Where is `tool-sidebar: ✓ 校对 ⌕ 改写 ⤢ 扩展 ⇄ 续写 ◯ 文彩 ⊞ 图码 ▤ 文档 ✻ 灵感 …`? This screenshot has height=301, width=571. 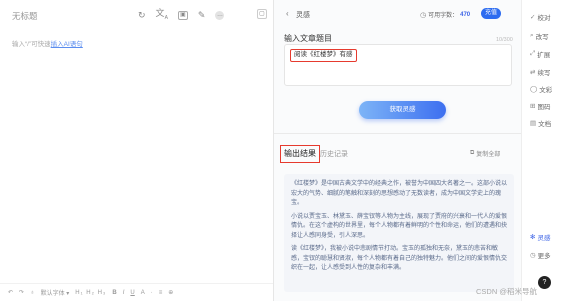 tool-sidebar: ✓ 校对 ⌕ 改写 ⤢ 扩展 ⇄ 续写 ◯ 文彩 ⊞ 图码 ▤ 文档 ✻ 灵感 … is located at coordinates (546, 150).